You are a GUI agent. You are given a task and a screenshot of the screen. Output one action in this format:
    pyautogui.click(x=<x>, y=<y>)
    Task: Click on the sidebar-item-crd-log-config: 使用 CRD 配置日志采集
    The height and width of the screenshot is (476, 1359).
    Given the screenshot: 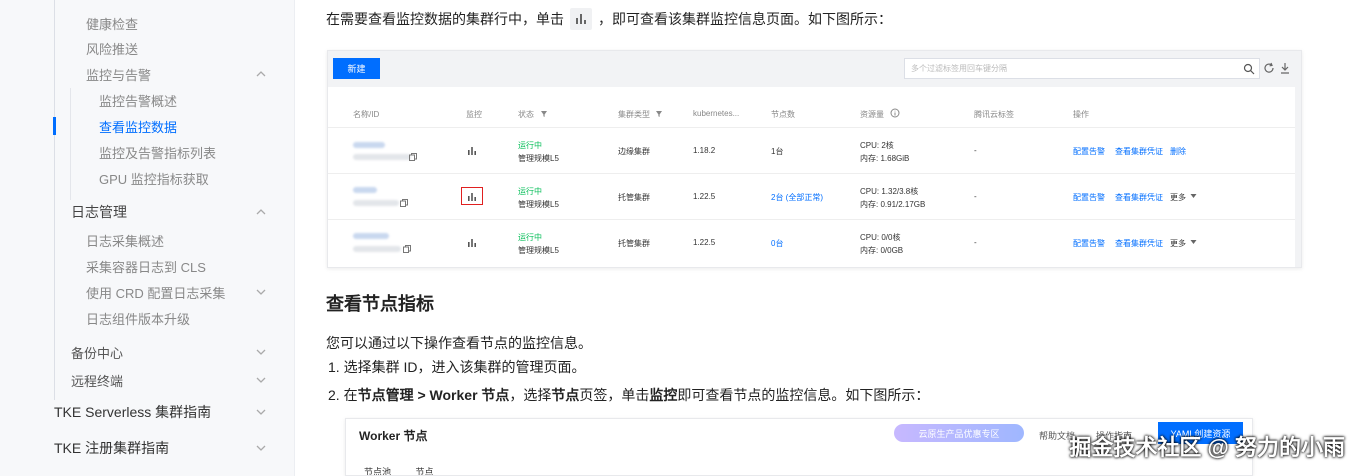 What is the action you would take?
    pyautogui.click(x=147, y=292)
    